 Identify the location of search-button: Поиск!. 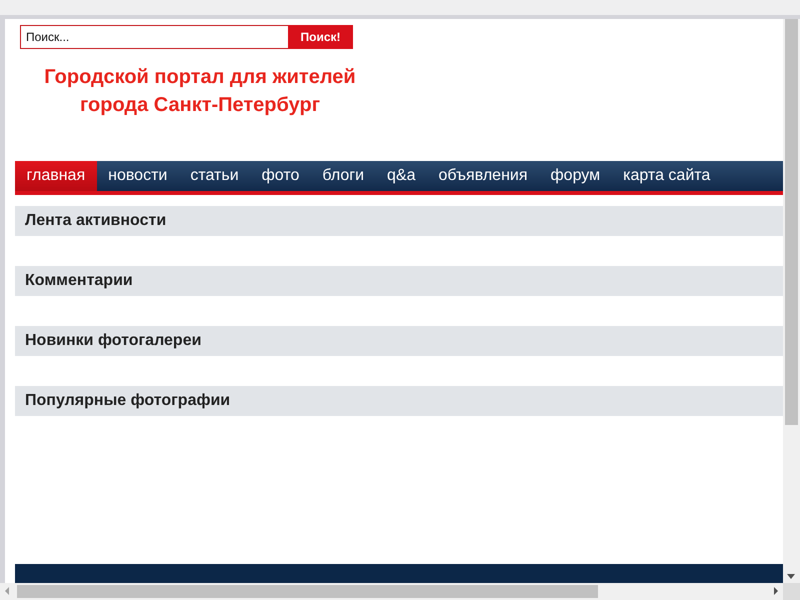
(320, 37).